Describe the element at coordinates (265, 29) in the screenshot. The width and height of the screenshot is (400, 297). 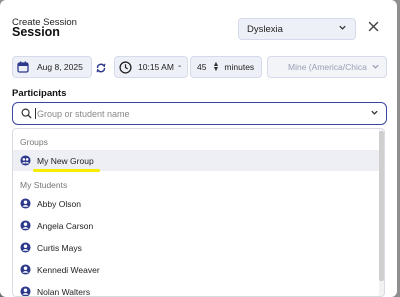
I see `subject-select-value: Dyslexia` at that location.